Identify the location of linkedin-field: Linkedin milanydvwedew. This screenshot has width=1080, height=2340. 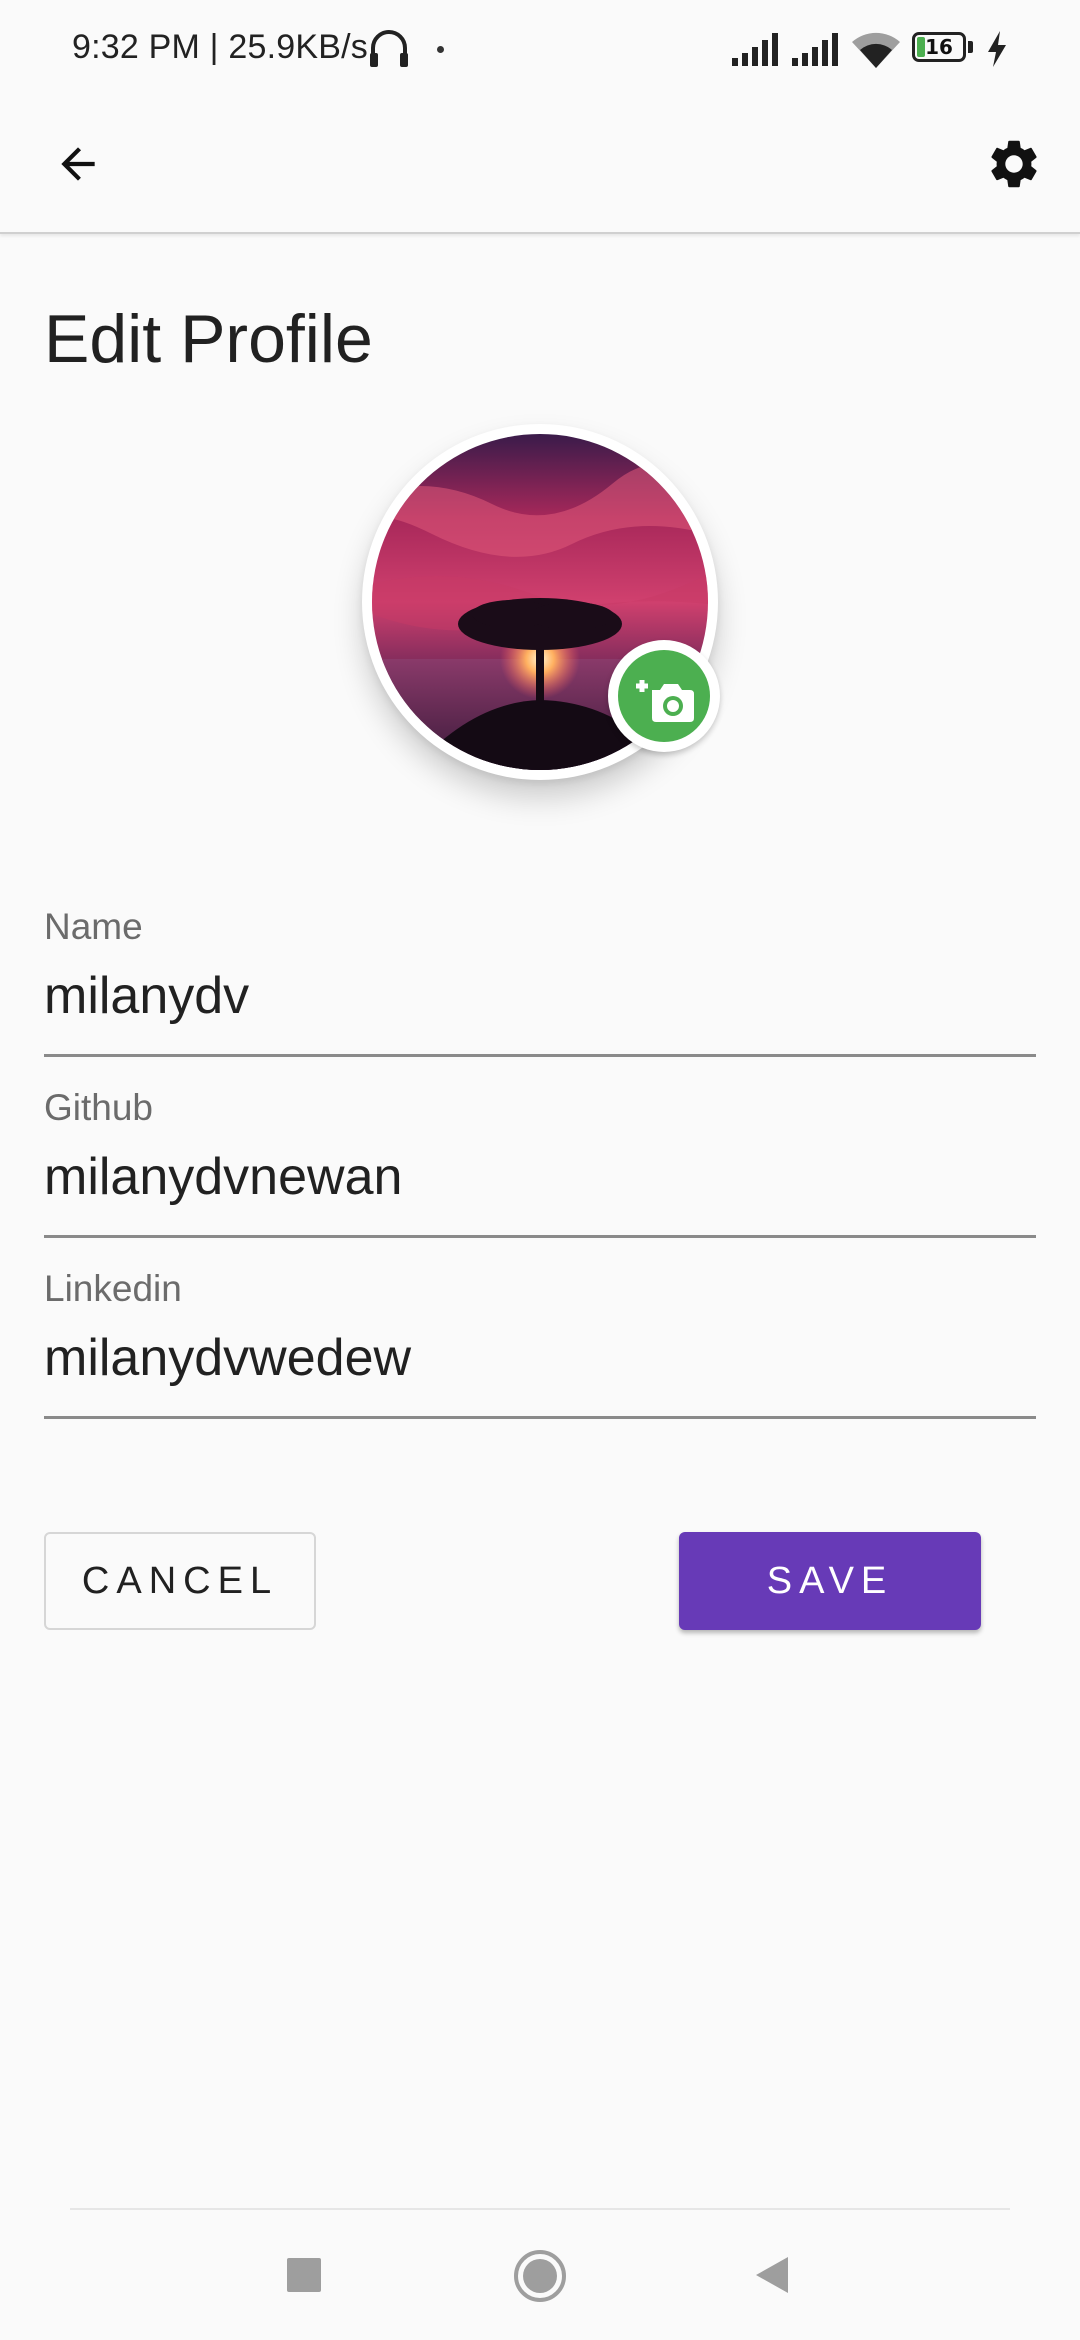
(540, 1343).